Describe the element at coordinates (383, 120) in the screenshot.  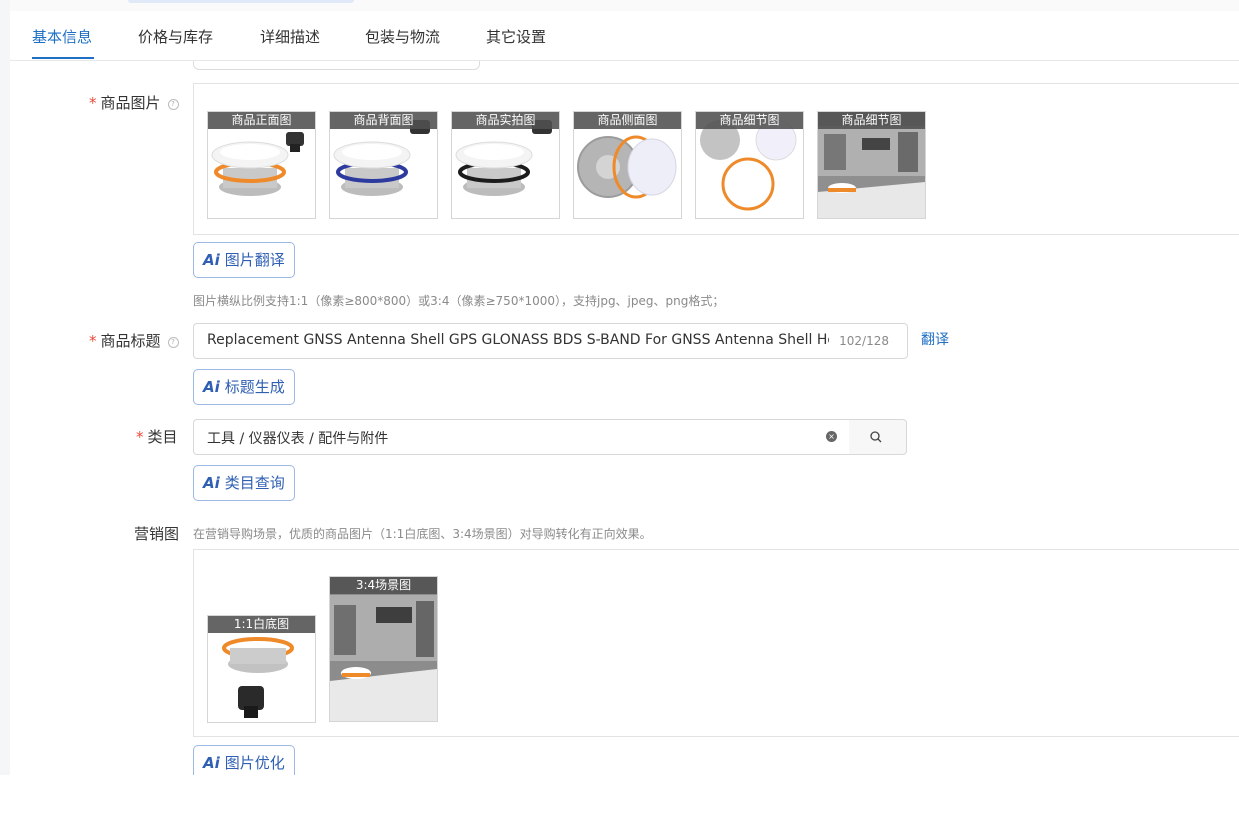
I see `image-caption: 商品背面图` at that location.